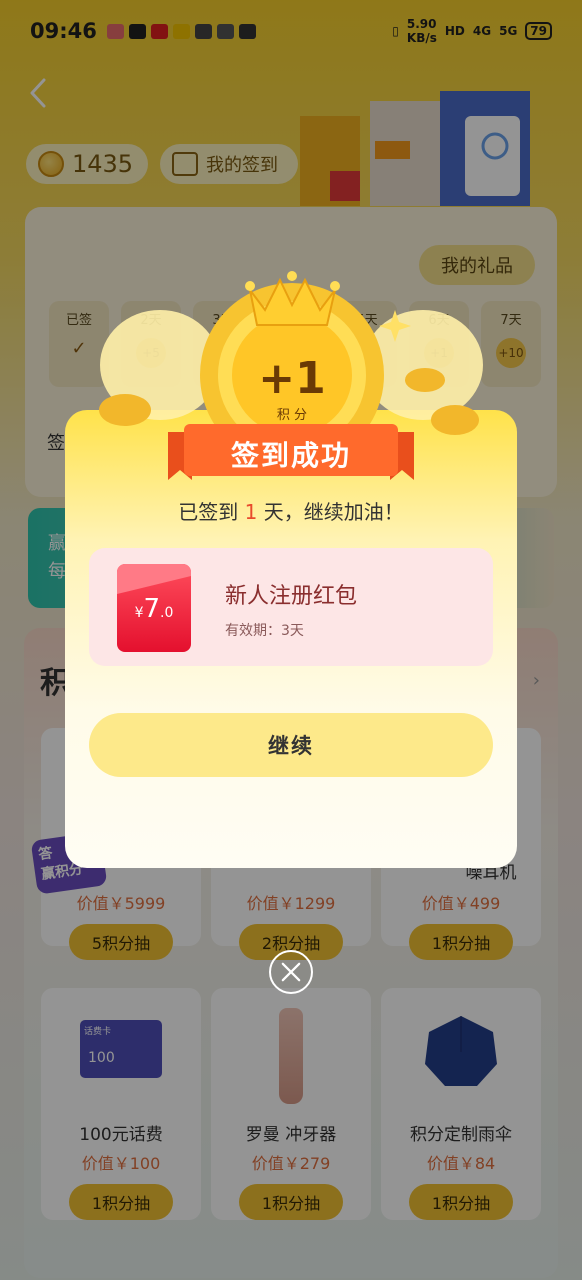  I want to click on coupon-title: 新人注册红包, so click(291, 596).